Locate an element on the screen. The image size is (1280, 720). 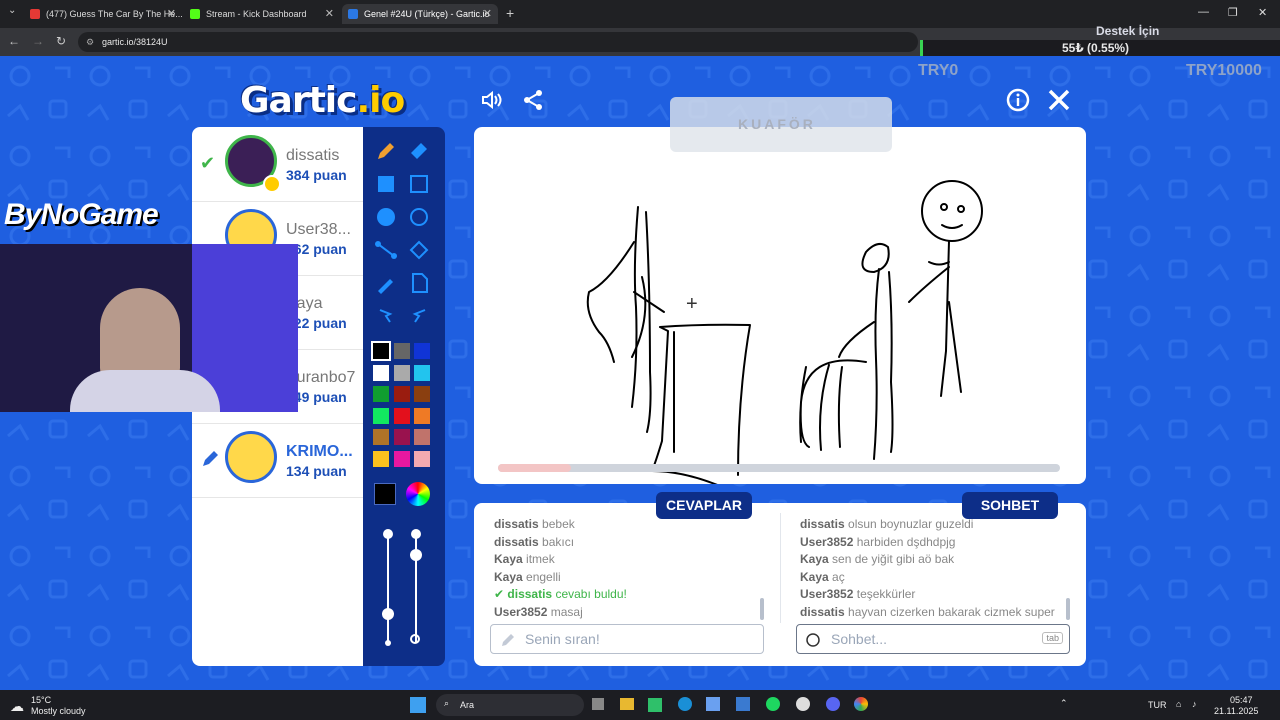
steam-icon is located at coordinates (803, 704).